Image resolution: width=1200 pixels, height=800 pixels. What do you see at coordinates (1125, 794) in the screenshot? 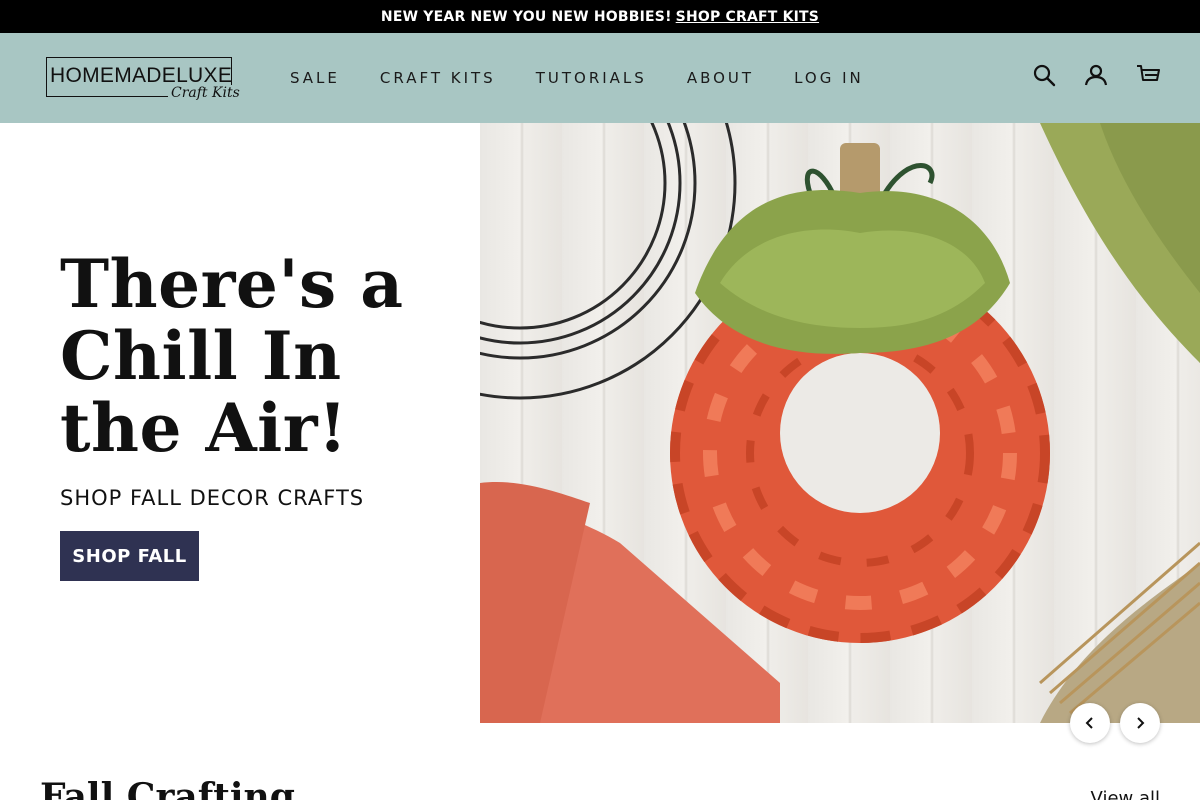
I see `view-all-link: View all` at bounding box center [1125, 794].